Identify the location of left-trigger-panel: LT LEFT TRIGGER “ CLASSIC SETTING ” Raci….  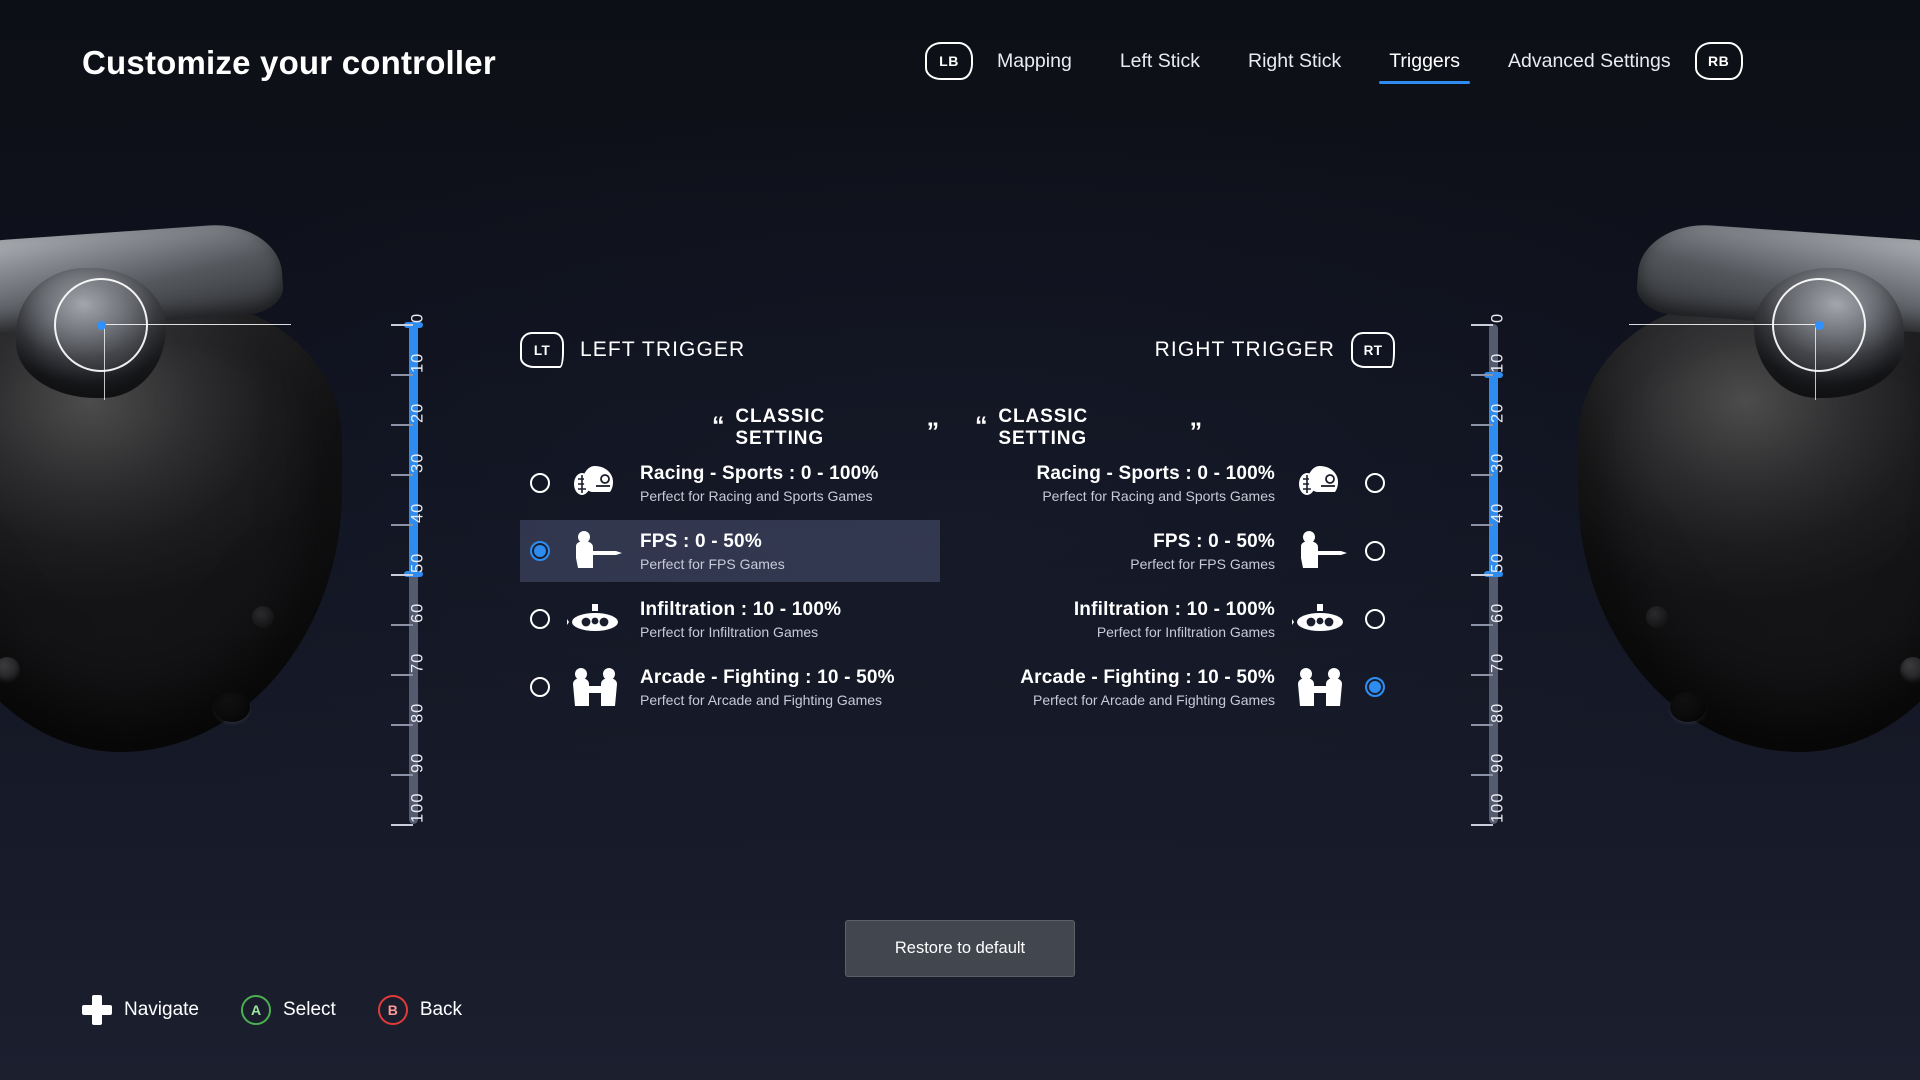
(730, 527).